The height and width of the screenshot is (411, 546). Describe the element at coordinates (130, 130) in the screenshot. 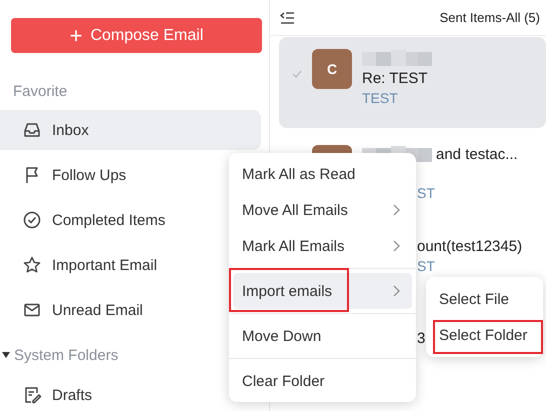

I see `sidebar-item: Inbox` at that location.